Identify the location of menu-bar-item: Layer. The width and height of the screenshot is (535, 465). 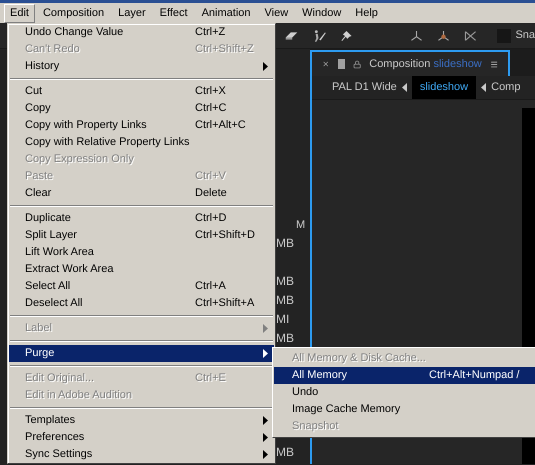
(132, 13).